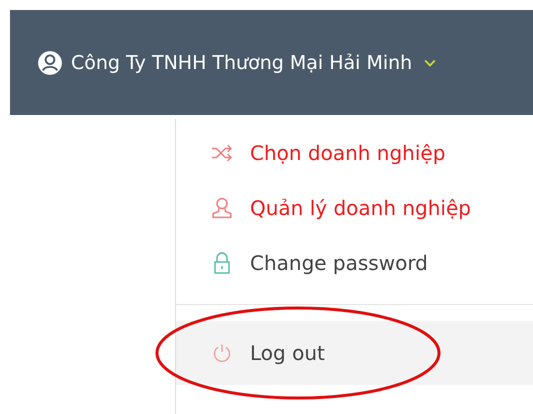 The image size is (533, 414). Describe the element at coordinates (354, 152) in the screenshot. I see `menu-item: Chọn doanh nghiệp` at that location.